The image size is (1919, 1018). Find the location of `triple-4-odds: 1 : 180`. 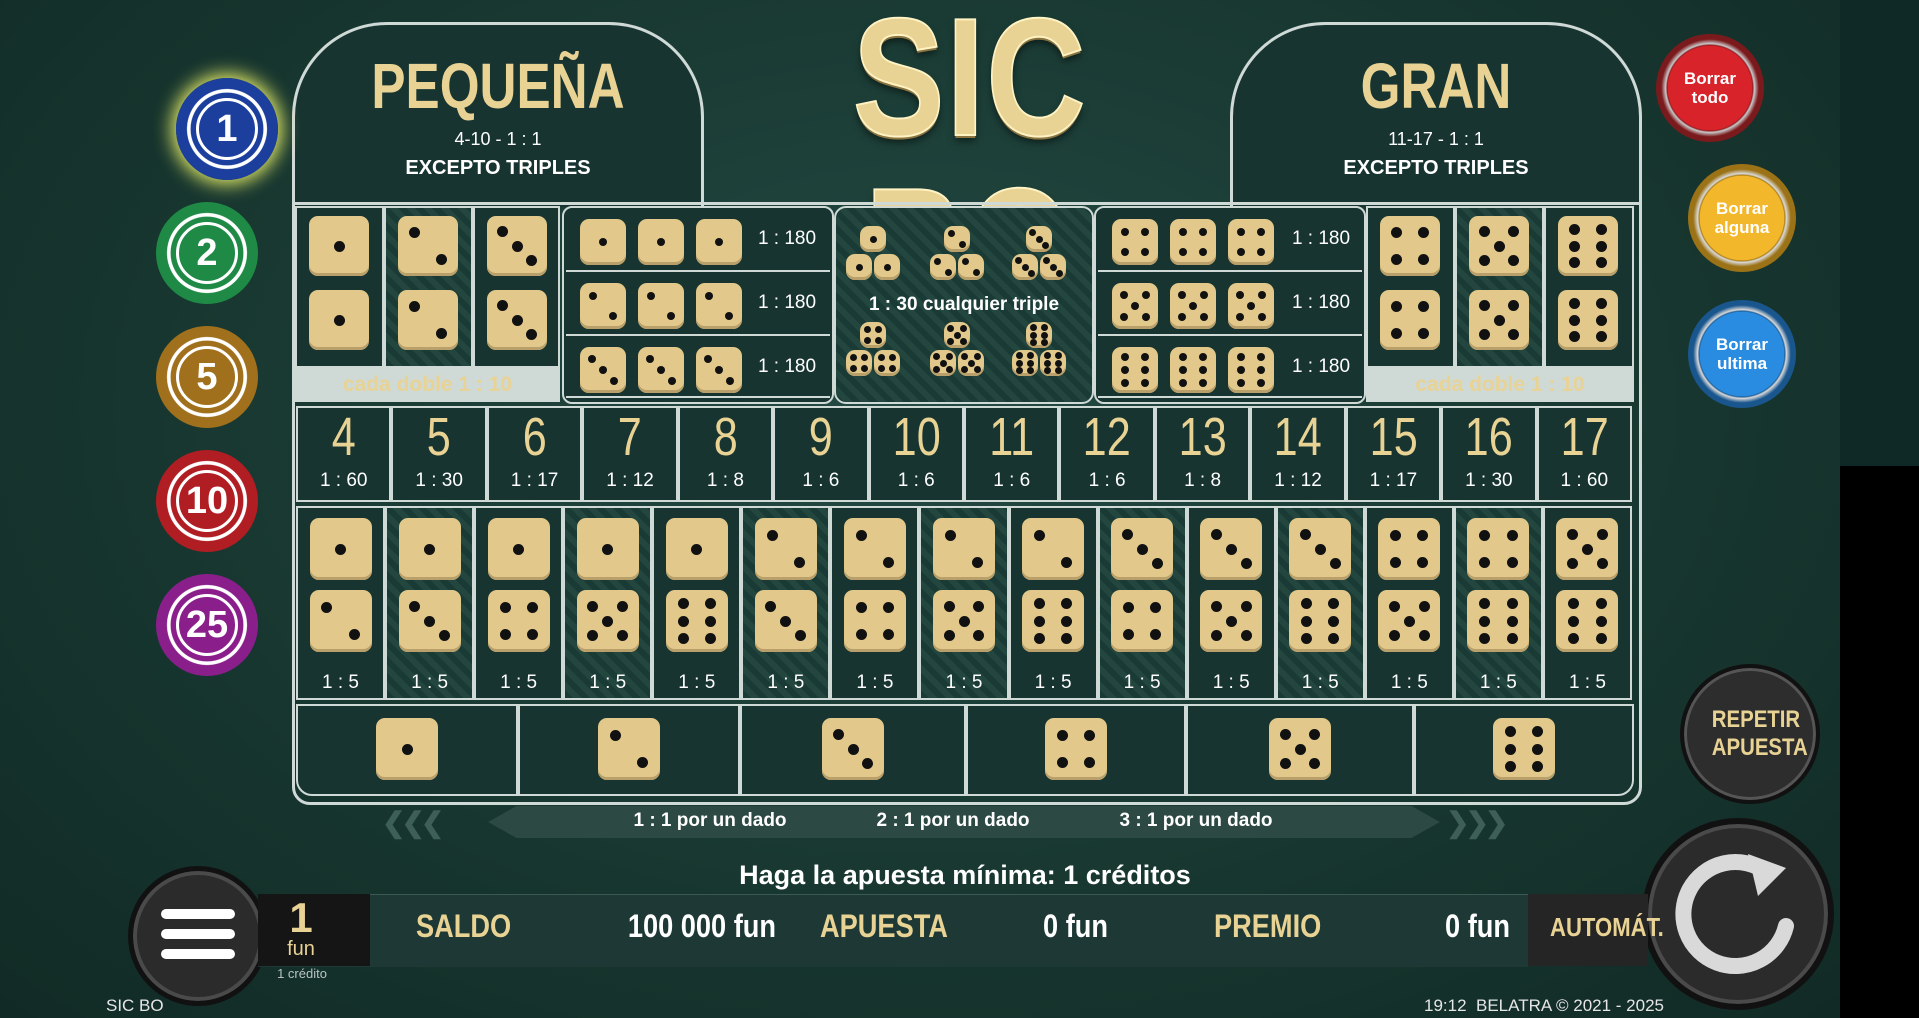

triple-4-odds: 1 : 180 is located at coordinates (1321, 238).